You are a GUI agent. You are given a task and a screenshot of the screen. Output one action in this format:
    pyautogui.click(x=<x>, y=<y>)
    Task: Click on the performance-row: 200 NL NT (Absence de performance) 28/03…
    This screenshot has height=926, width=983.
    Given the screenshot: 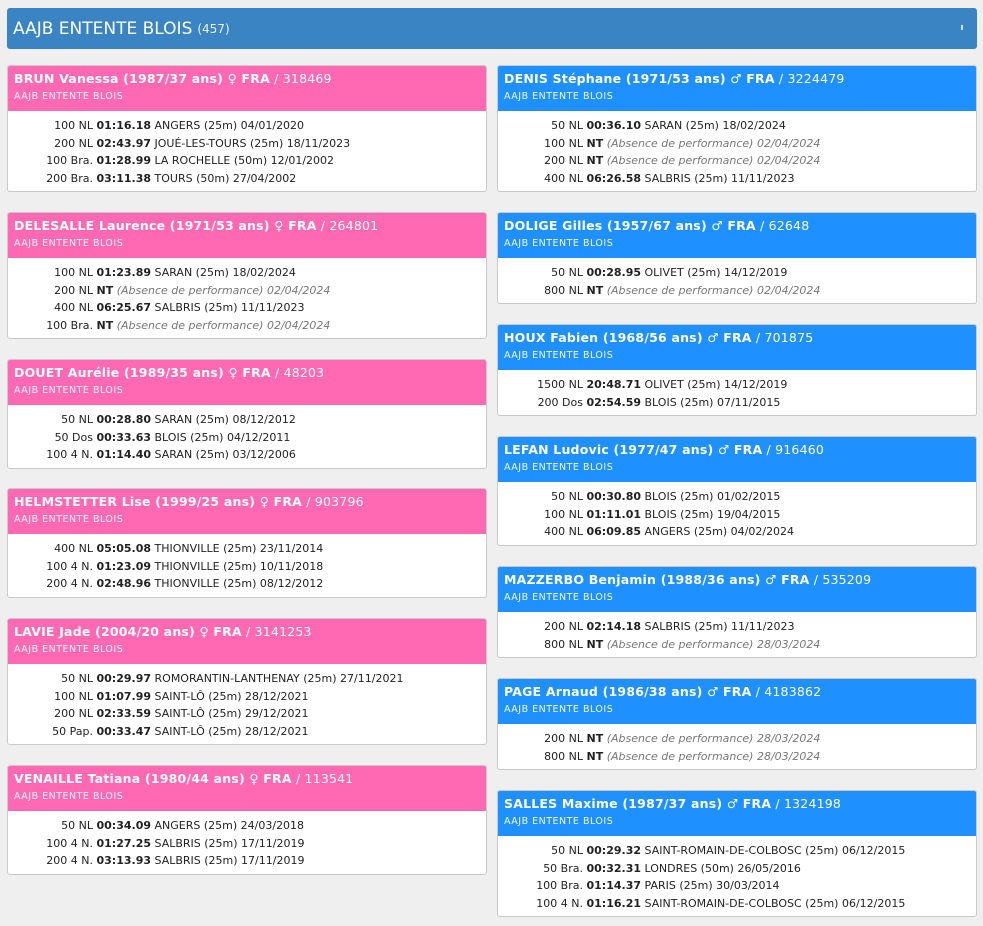 What is the action you would take?
    pyautogui.click(x=737, y=739)
    